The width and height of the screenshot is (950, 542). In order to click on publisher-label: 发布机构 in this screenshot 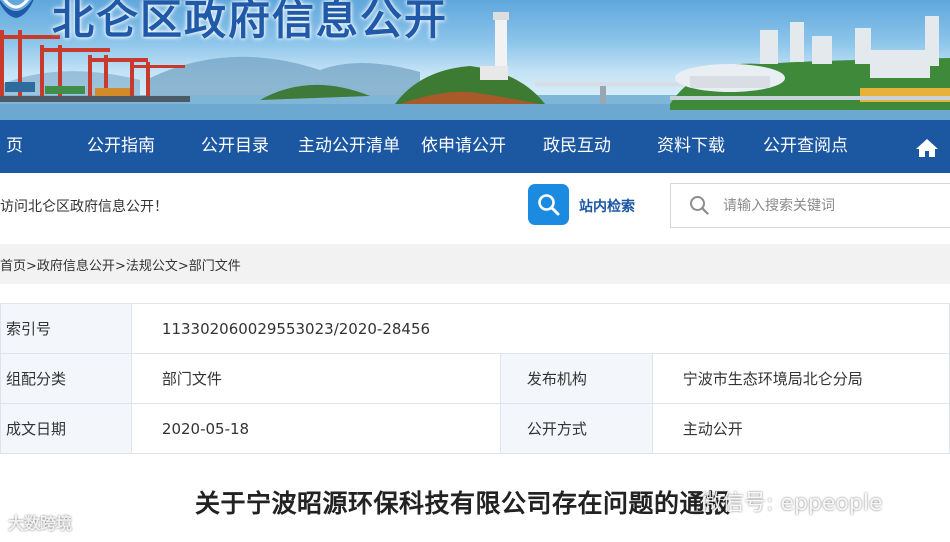, I will do `click(576, 378)`.